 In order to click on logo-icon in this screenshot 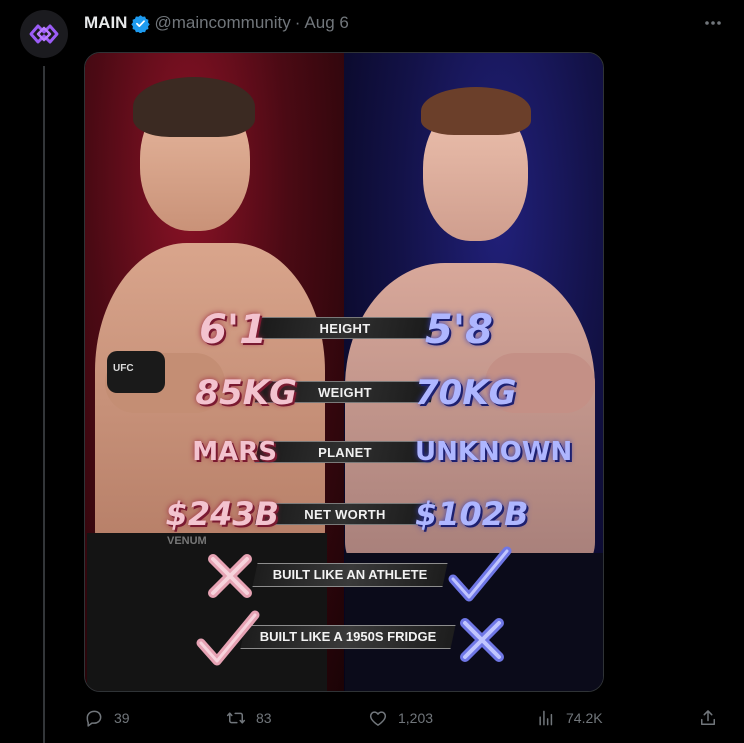, I will do `click(44, 34)`.